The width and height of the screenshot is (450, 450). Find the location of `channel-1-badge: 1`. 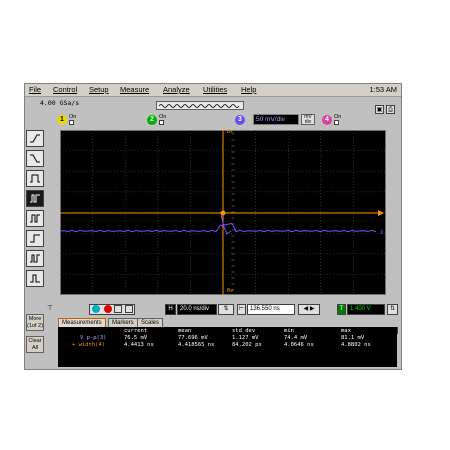

channel-1-badge: 1 is located at coordinates (62, 120).